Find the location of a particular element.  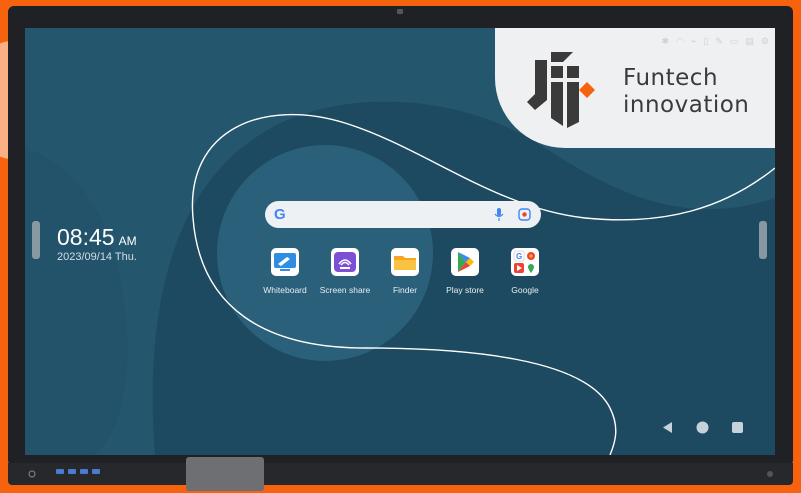

app-label: Finder is located at coordinates (405, 290).